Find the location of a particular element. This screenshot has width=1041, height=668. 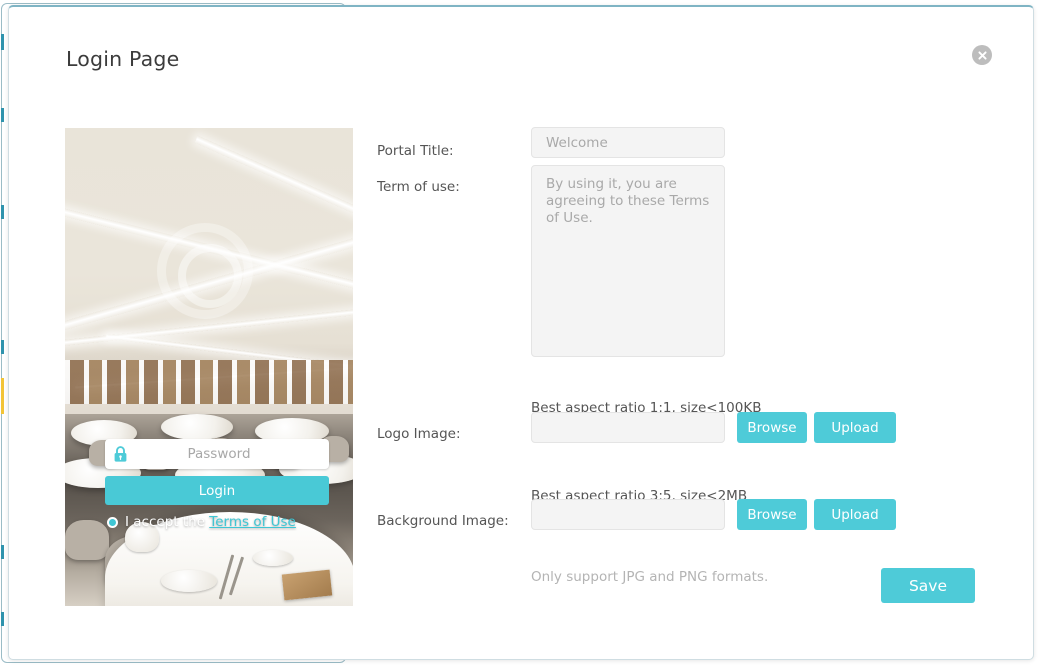

dining-table is located at coordinates (197, 427).